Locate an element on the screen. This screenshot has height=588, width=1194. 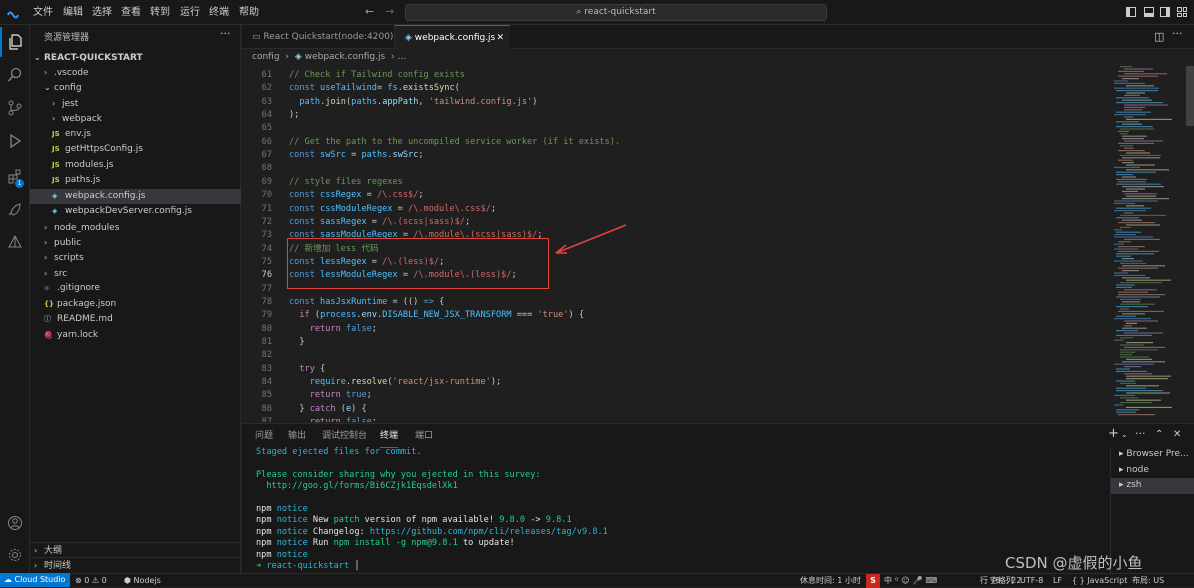
terminal-instance: ▸ zsh is located at coordinates (1152, 486).